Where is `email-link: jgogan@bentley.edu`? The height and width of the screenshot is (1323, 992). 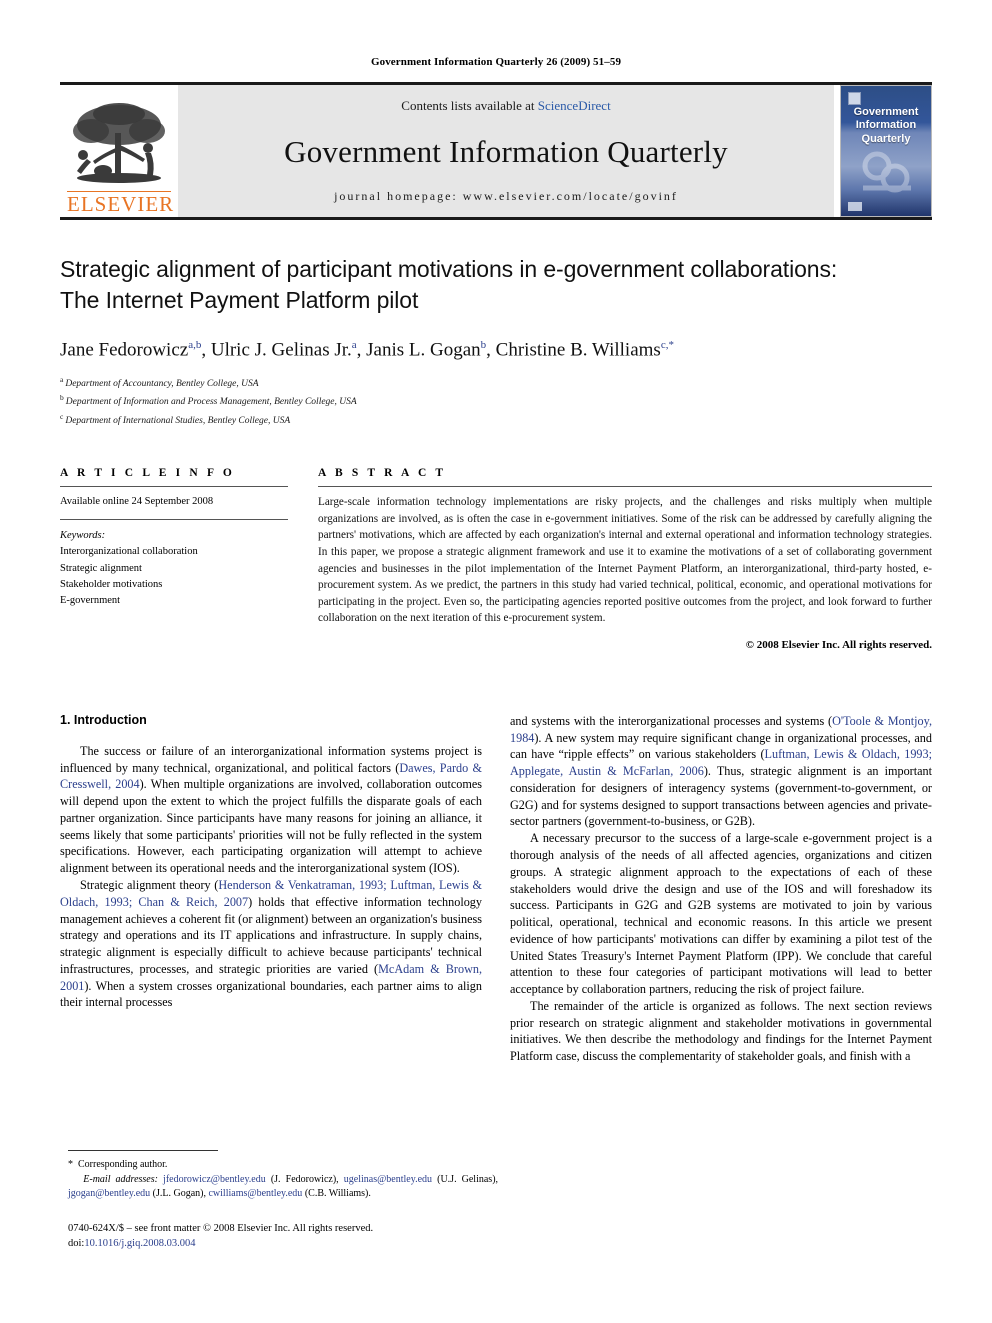
email-link: jgogan@bentley.edu is located at coordinates (109, 1193).